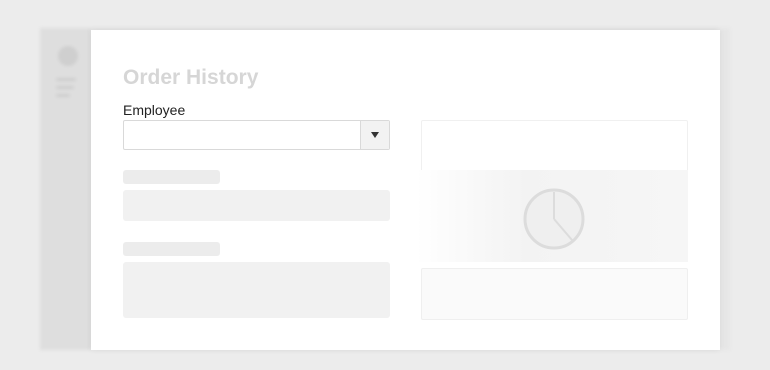 The width and height of the screenshot is (770, 370). Describe the element at coordinates (154, 110) in the screenshot. I see `employee-label: Employee` at that location.